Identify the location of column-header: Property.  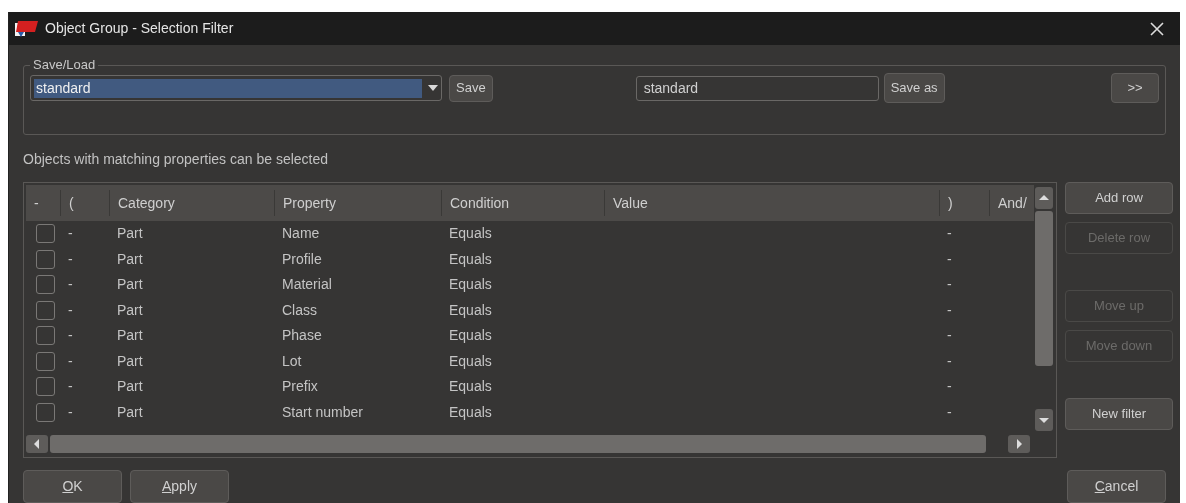
(357, 203).